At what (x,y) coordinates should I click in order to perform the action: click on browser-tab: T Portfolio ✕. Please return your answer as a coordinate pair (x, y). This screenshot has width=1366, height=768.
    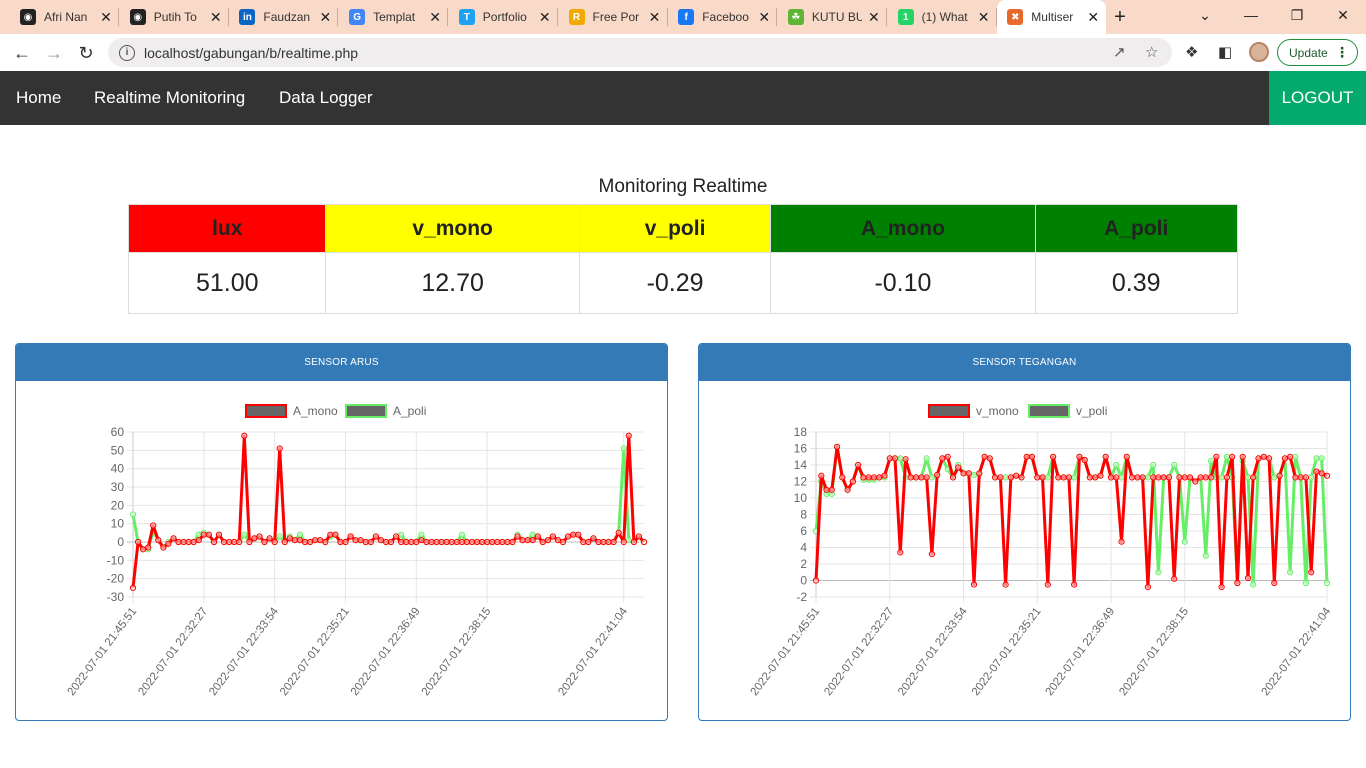
    Looking at the image, I should click on (503, 17).